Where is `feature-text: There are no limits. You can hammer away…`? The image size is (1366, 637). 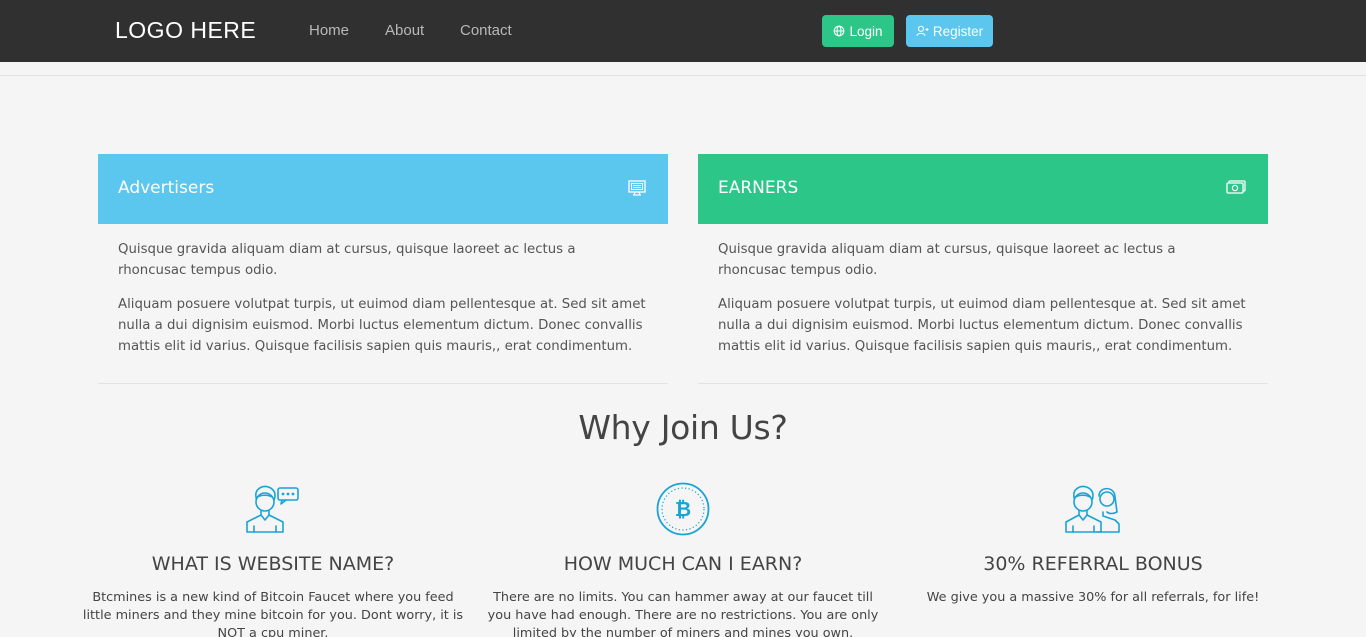
feature-text: There are no limits. You can hammer away… is located at coordinates (683, 613).